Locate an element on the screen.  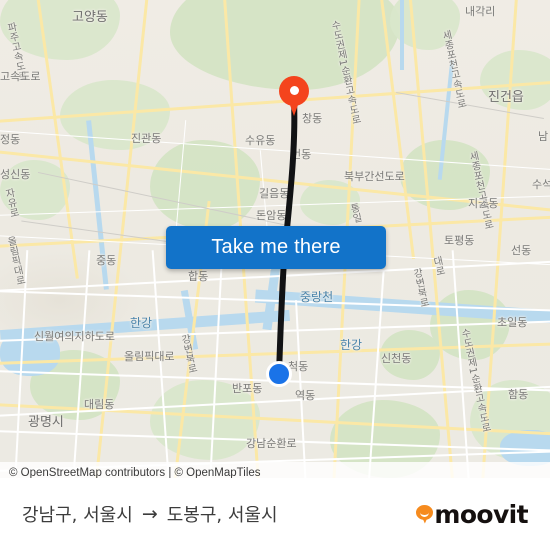
map-label: 남 is located at coordinates (543, 136).